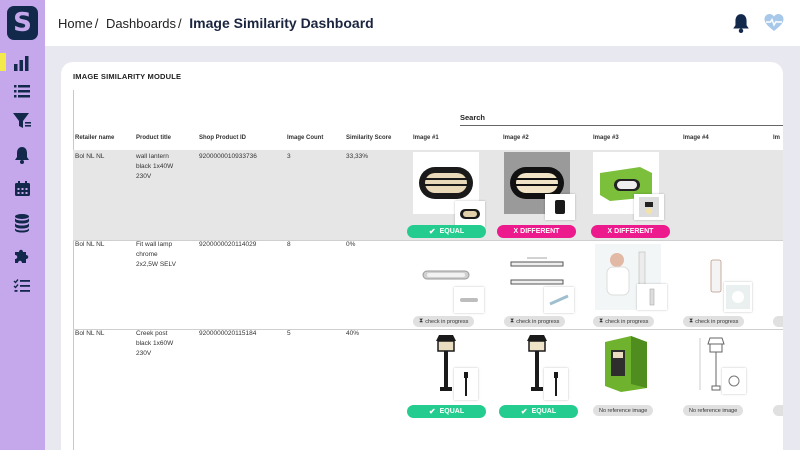 The width and height of the screenshot is (800, 450). Describe the element at coordinates (127, 76) in the screenshot. I see `module-title: IMAGE SIMILARITY MODULE` at that location.